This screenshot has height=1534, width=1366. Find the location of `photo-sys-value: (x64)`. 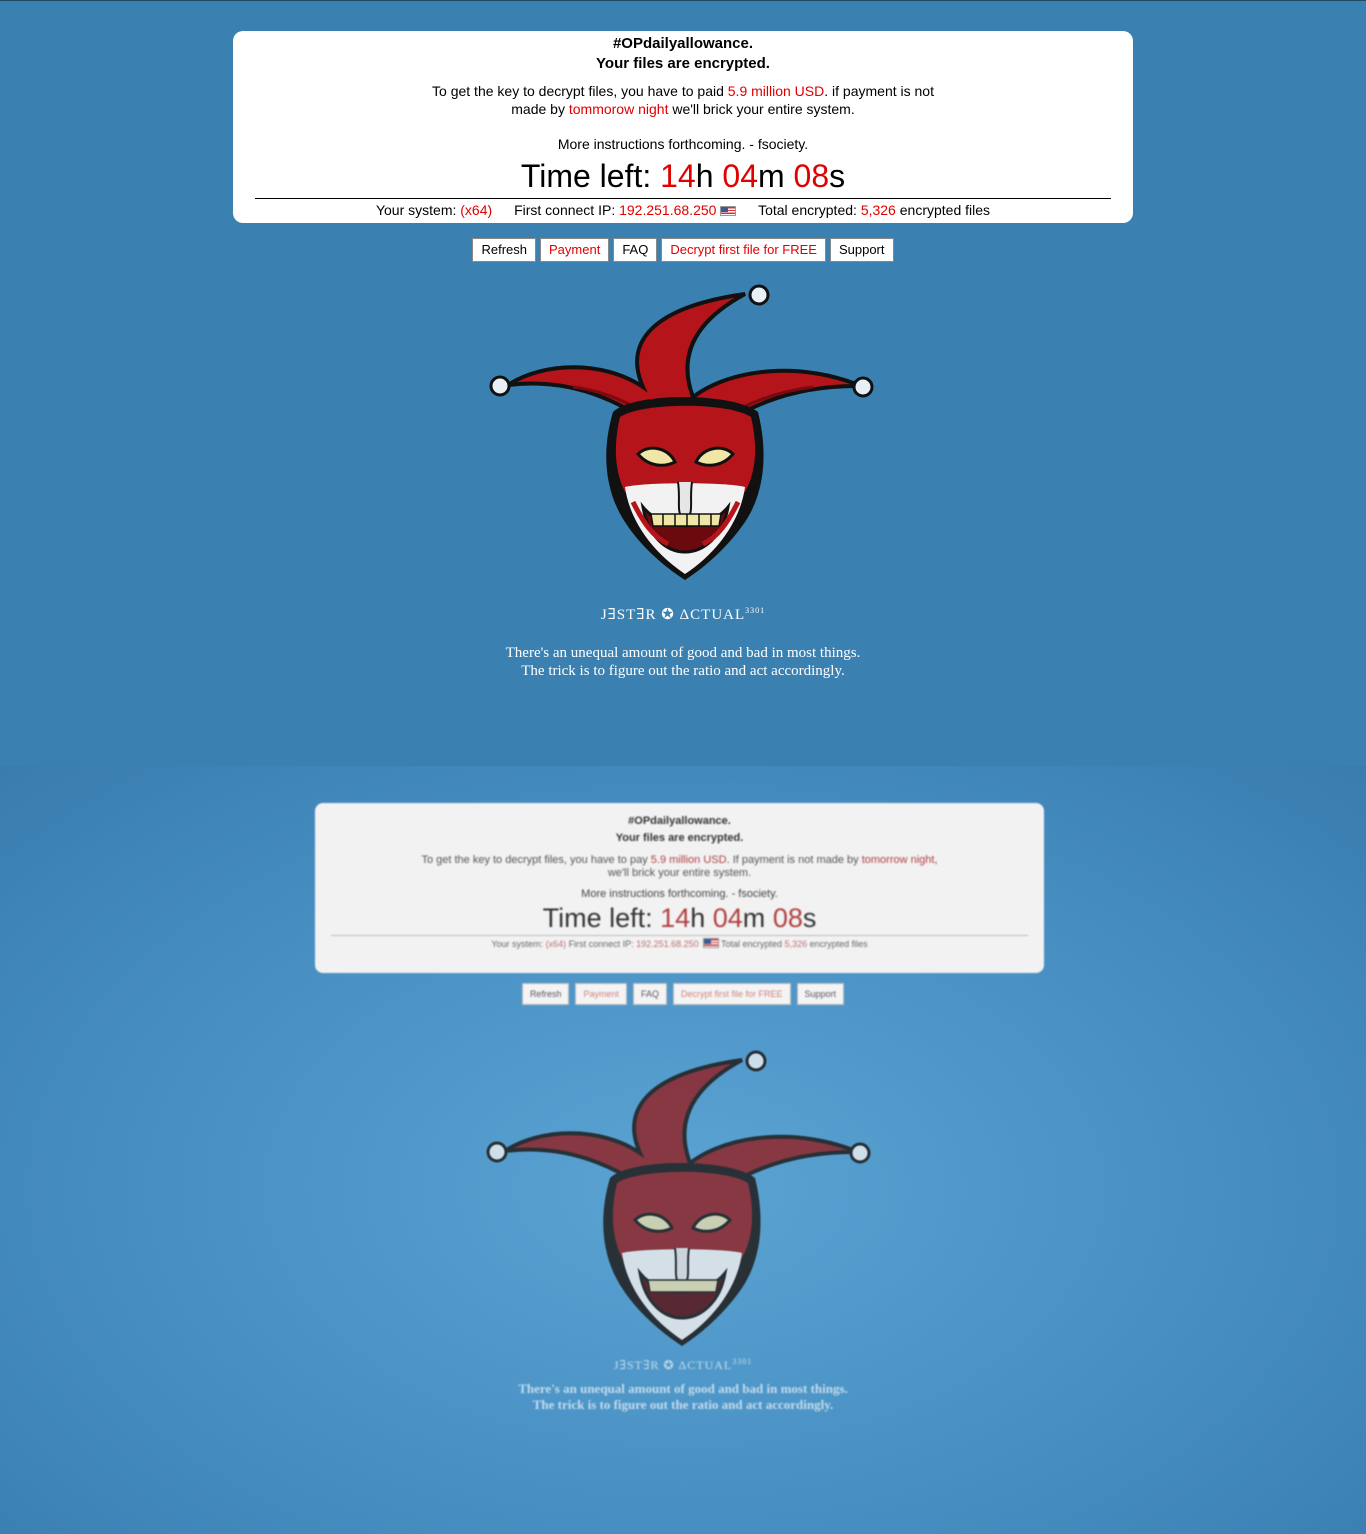

photo-sys-value: (x64) is located at coordinates (556, 944).